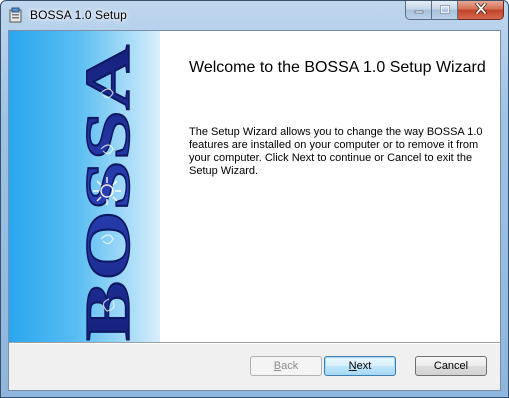  I want to click on minimize-icon, so click(419, 10).